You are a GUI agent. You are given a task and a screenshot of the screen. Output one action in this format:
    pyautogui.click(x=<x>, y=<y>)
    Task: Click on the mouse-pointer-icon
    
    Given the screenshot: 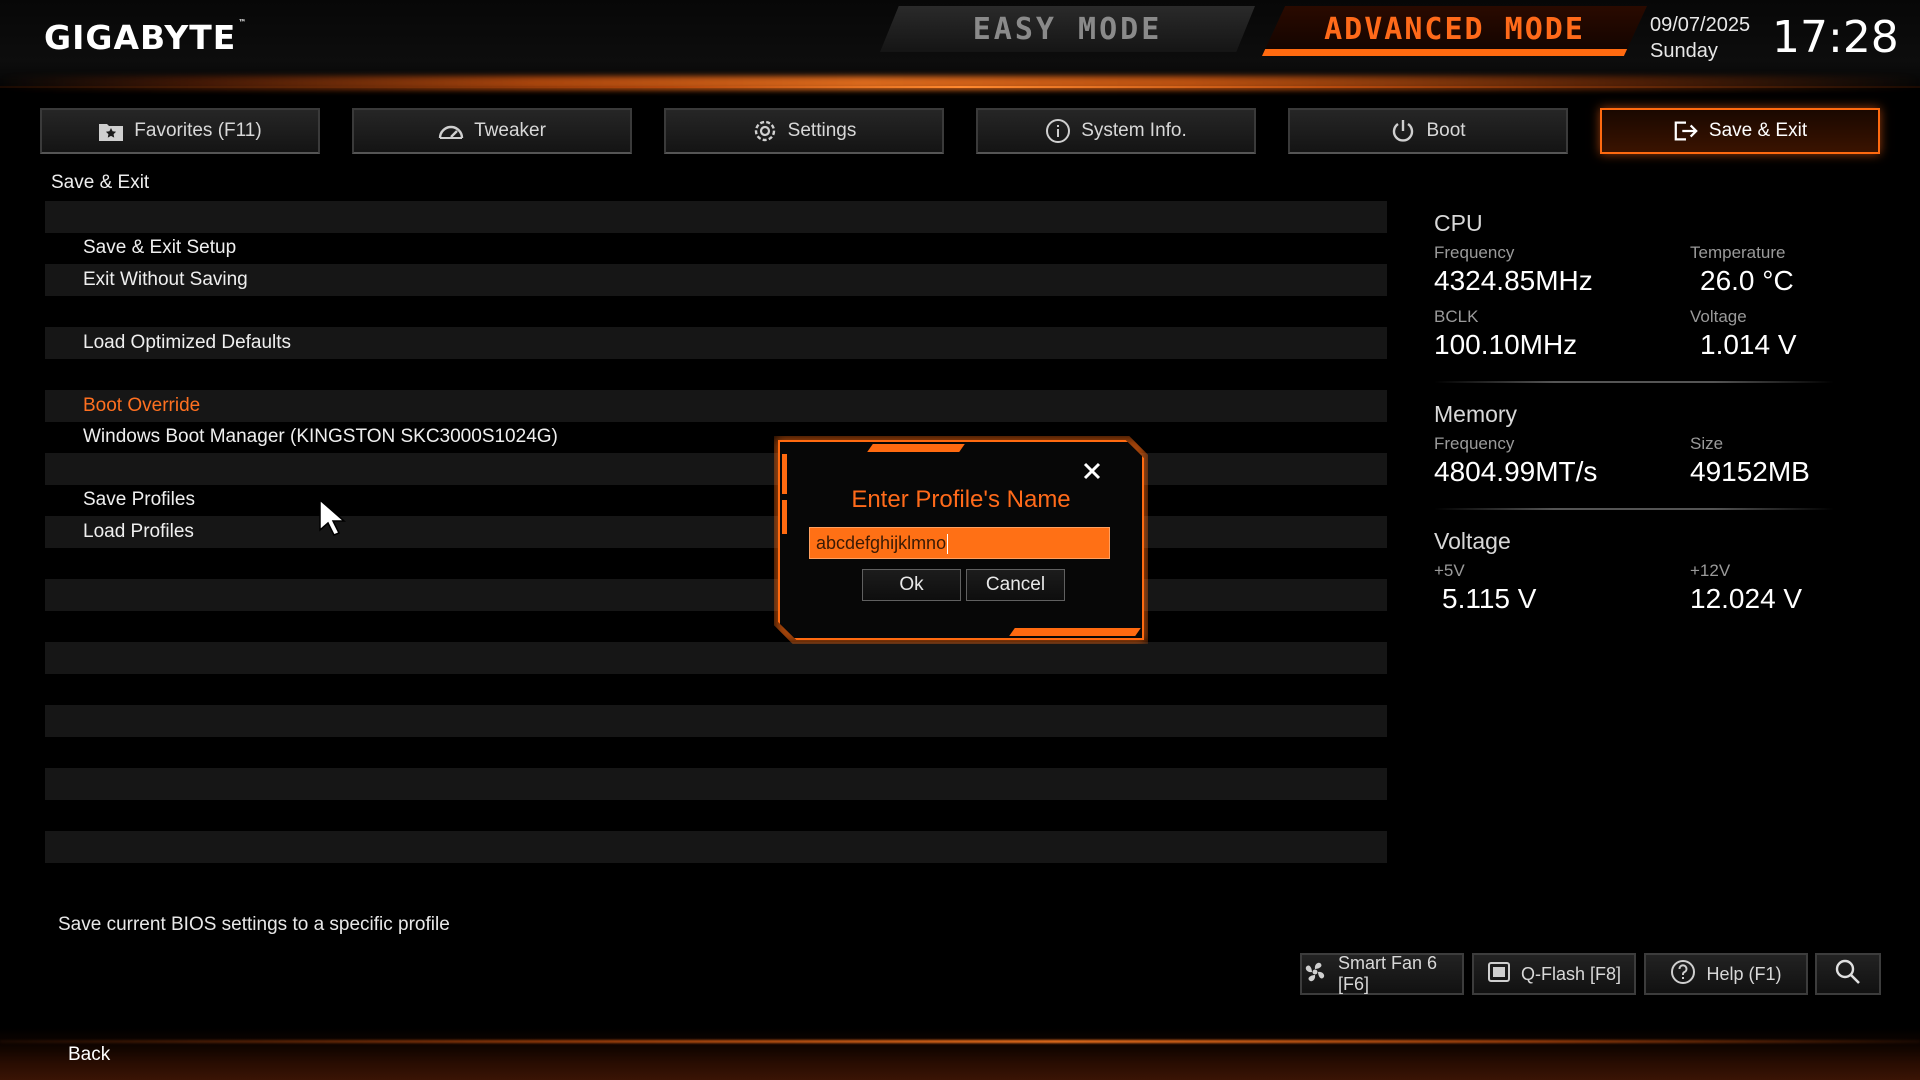 What is the action you would take?
    pyautogui.click(x=333, y=519)
    